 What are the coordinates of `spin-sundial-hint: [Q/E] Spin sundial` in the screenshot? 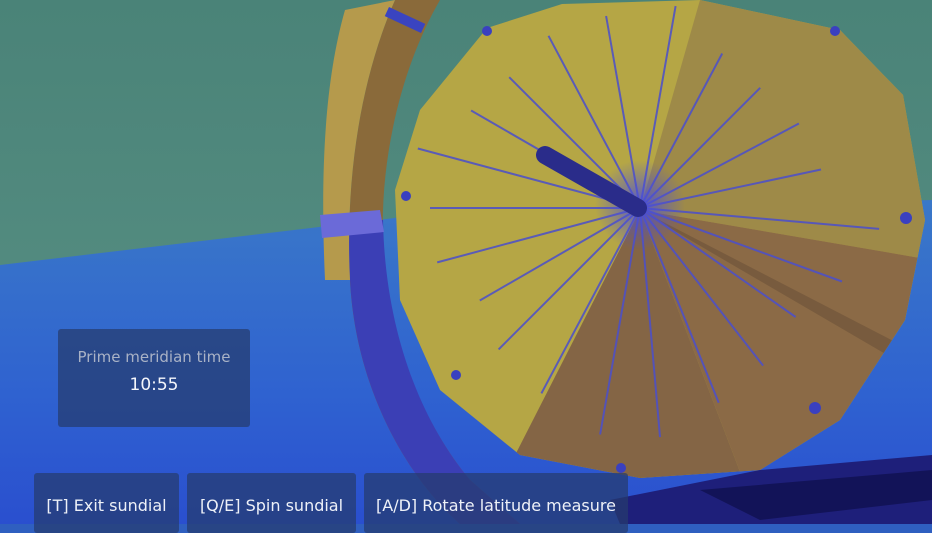 It's located at (271, 503).